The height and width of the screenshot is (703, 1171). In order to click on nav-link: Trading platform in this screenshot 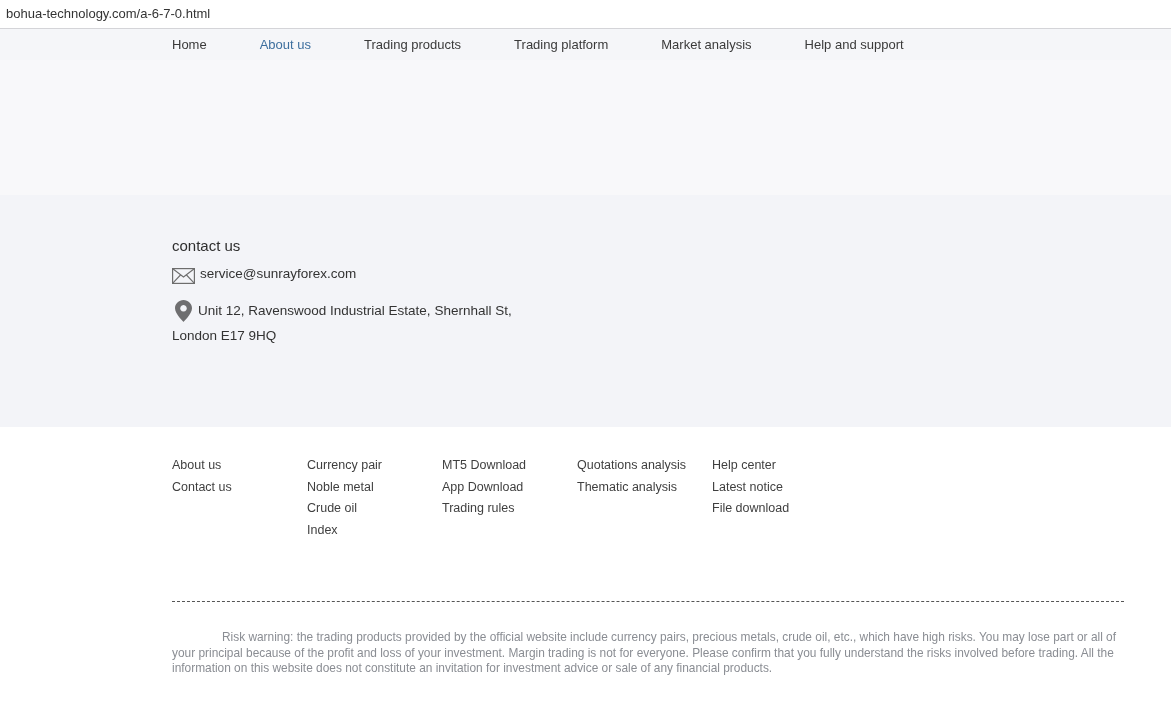, I will do `click(561, 44)`.